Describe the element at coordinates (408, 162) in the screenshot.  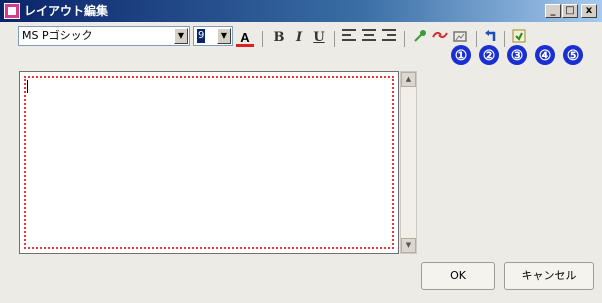
I see `editor-scrollbar: ▲ ▼` at that location.